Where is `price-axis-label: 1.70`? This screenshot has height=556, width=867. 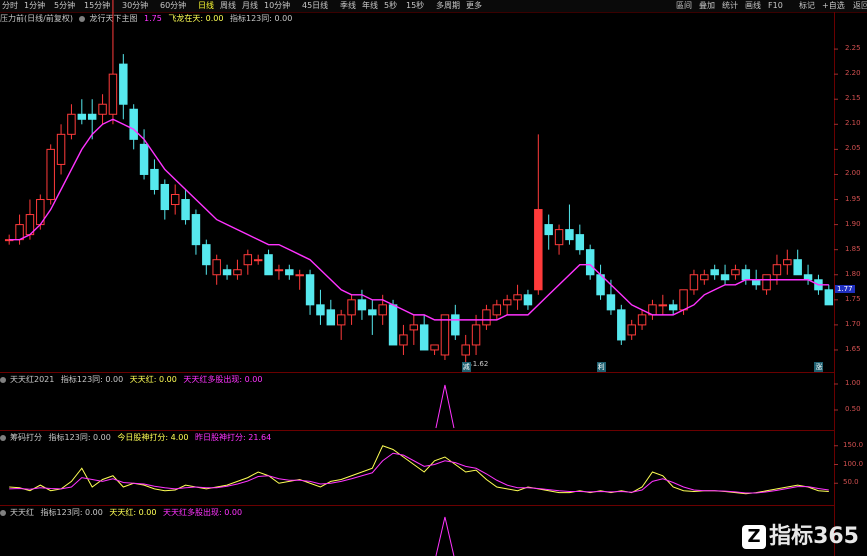 price-axis-label: 1.70 is located at coordinates (853, 323).